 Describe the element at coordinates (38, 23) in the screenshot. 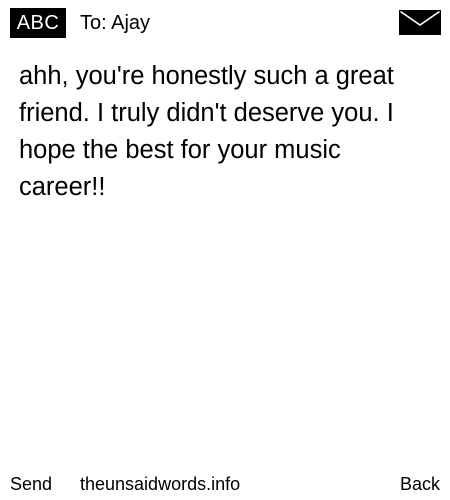

I see `input-mode-badge: ABC` at that location.